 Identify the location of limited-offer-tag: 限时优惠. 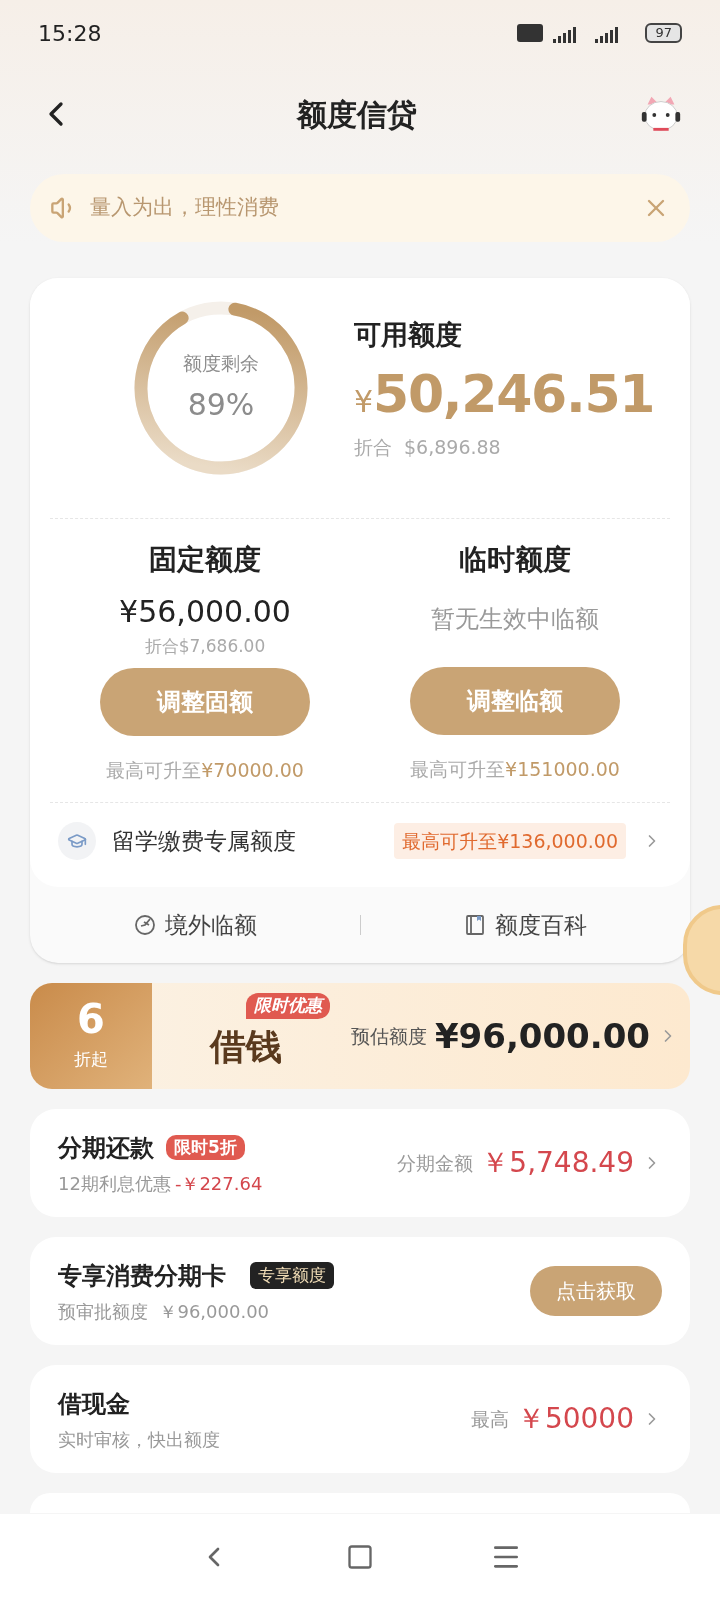
(288, 1006).